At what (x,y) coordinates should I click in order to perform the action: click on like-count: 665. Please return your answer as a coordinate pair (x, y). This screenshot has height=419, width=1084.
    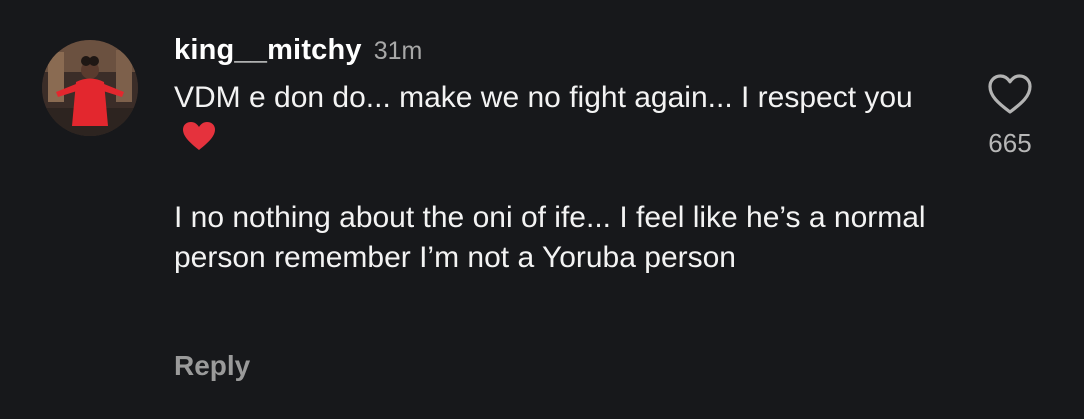
    Looking at the image, I should click on (1010, 143).